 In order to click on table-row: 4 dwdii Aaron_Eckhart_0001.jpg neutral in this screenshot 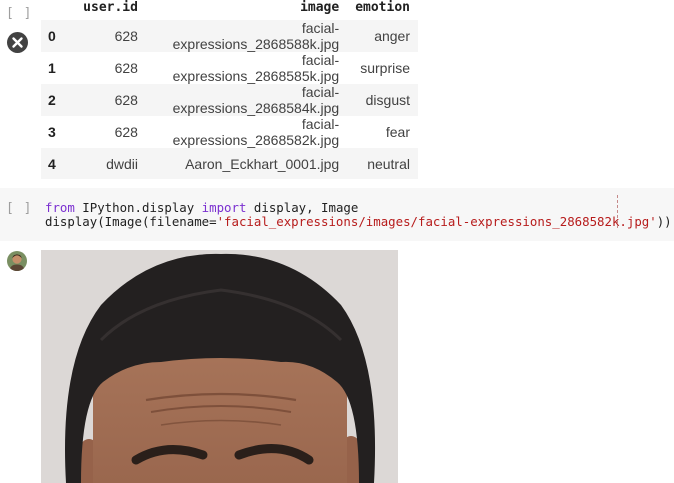, I will do `click(229, 163)`.